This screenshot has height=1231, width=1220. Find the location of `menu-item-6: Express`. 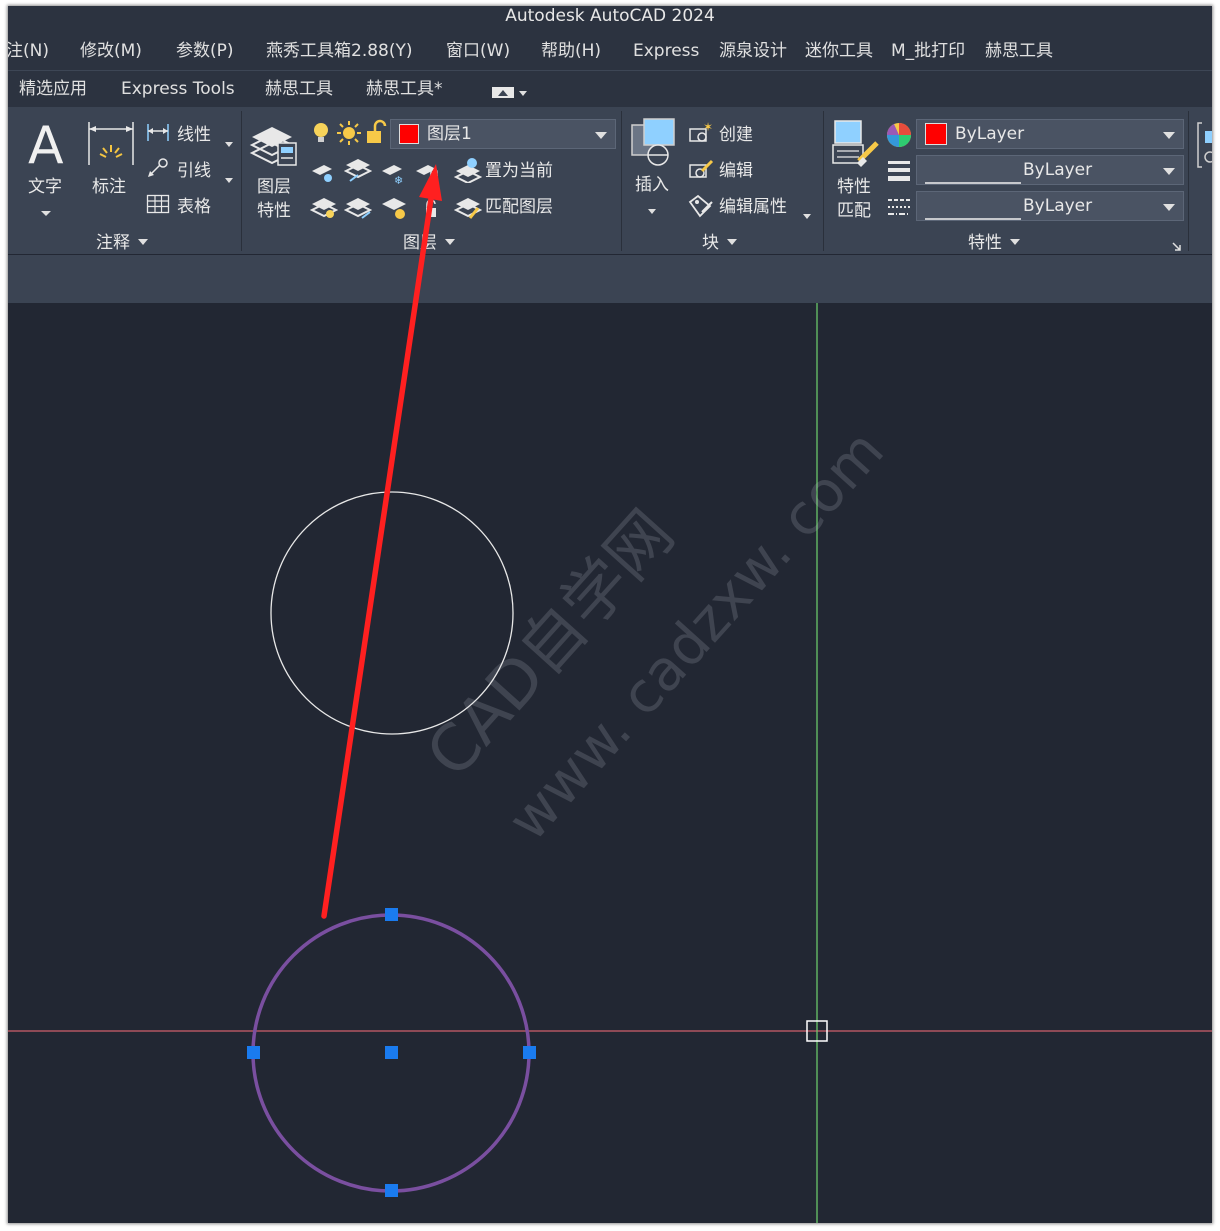

menu-item-6: Express is located at coordinates (666, 51).